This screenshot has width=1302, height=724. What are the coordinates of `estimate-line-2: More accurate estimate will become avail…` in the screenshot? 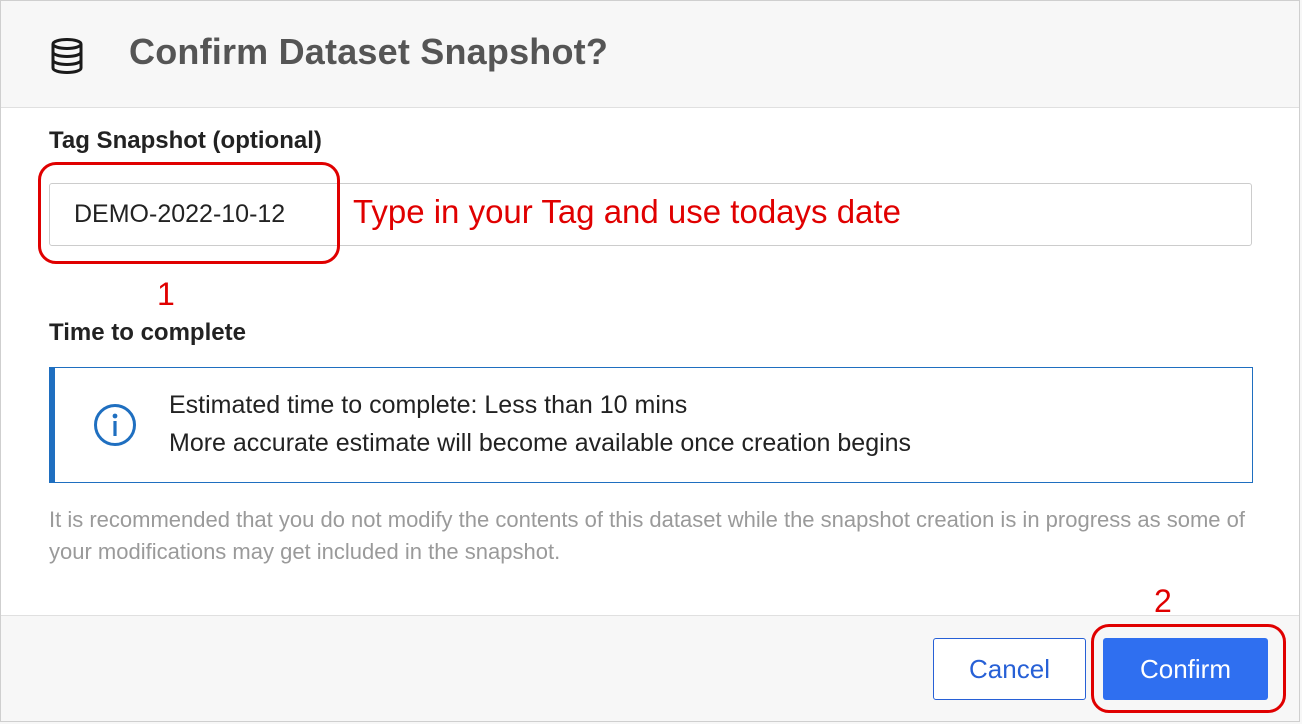 It's located at (540, 443).